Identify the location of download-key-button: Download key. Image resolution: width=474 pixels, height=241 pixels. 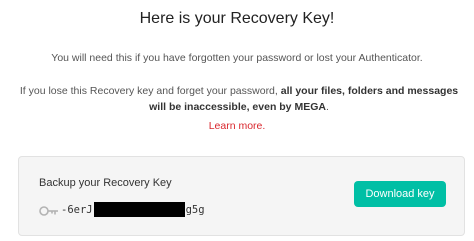
(400, 194).